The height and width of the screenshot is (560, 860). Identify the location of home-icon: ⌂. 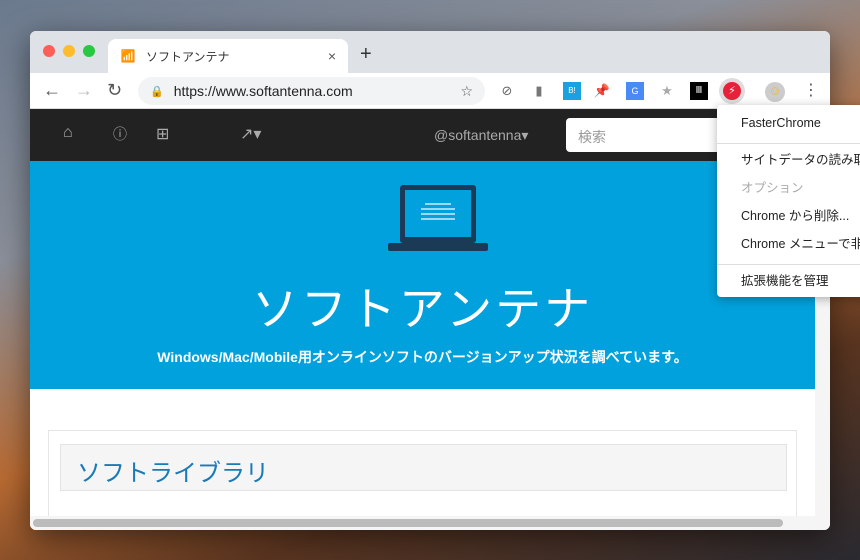
(68, 133).